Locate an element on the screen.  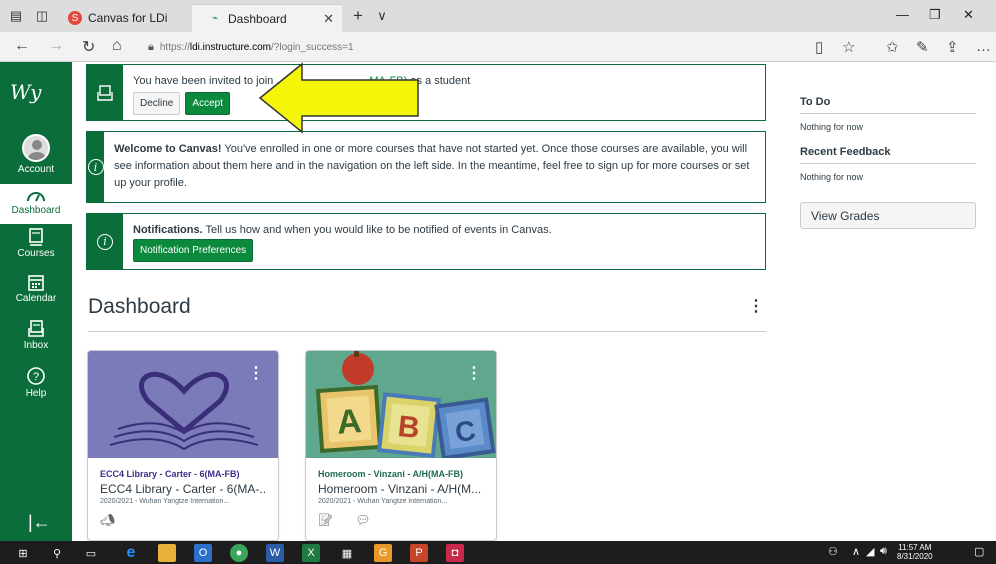
tab-dropdown-icon: ∨ is located at coordinates (382, 16).